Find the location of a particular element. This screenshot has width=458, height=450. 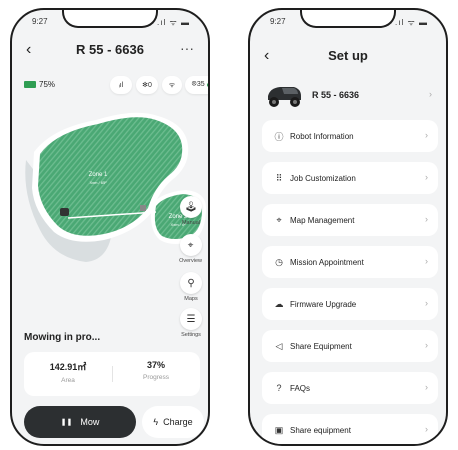

map-pin-icon: ⚲ is located at coordinates (191, 283).